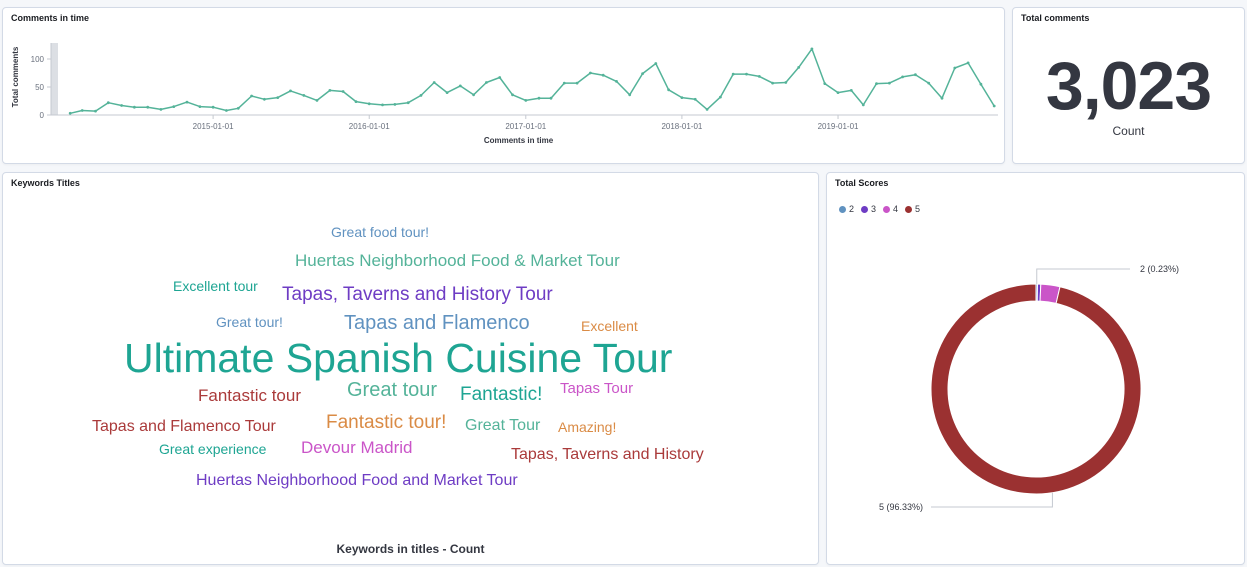  Describe the element at coordinates (607, 455) in the screenshot. I see `word: Tapas, Taverns and History` at that location.